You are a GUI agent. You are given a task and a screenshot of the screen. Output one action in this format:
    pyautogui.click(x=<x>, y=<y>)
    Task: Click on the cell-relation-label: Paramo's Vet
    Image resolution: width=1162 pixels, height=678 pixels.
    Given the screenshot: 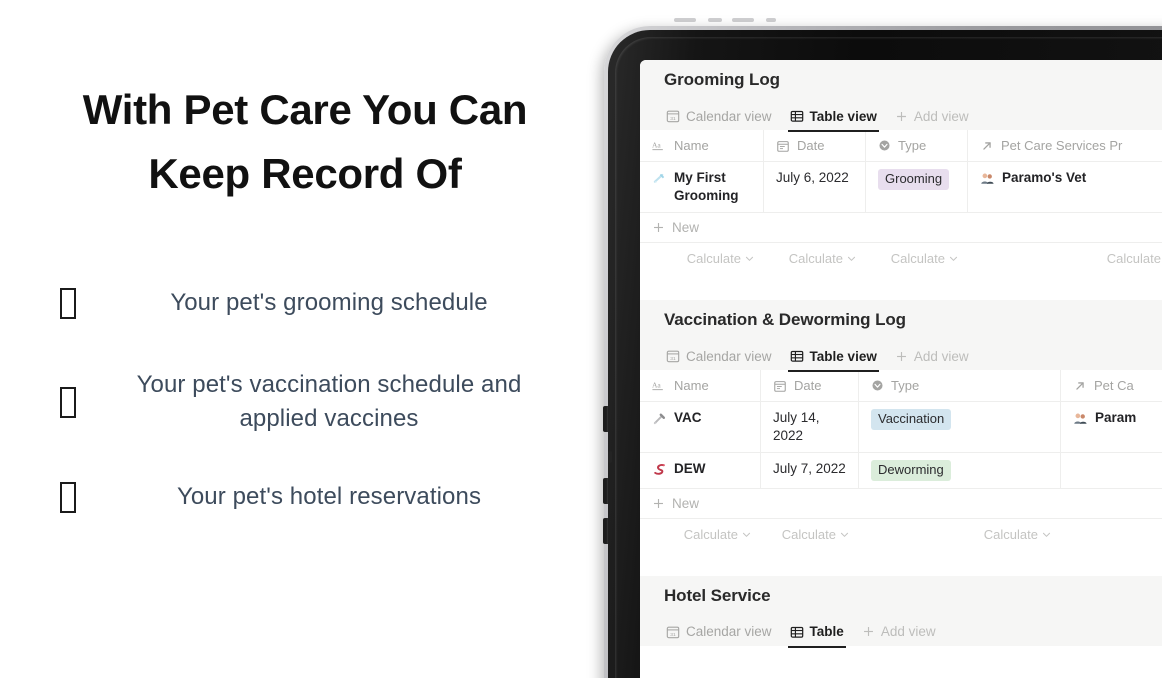 What is the action you would take?
    pyautogui.click(x=1044, y=177)
    